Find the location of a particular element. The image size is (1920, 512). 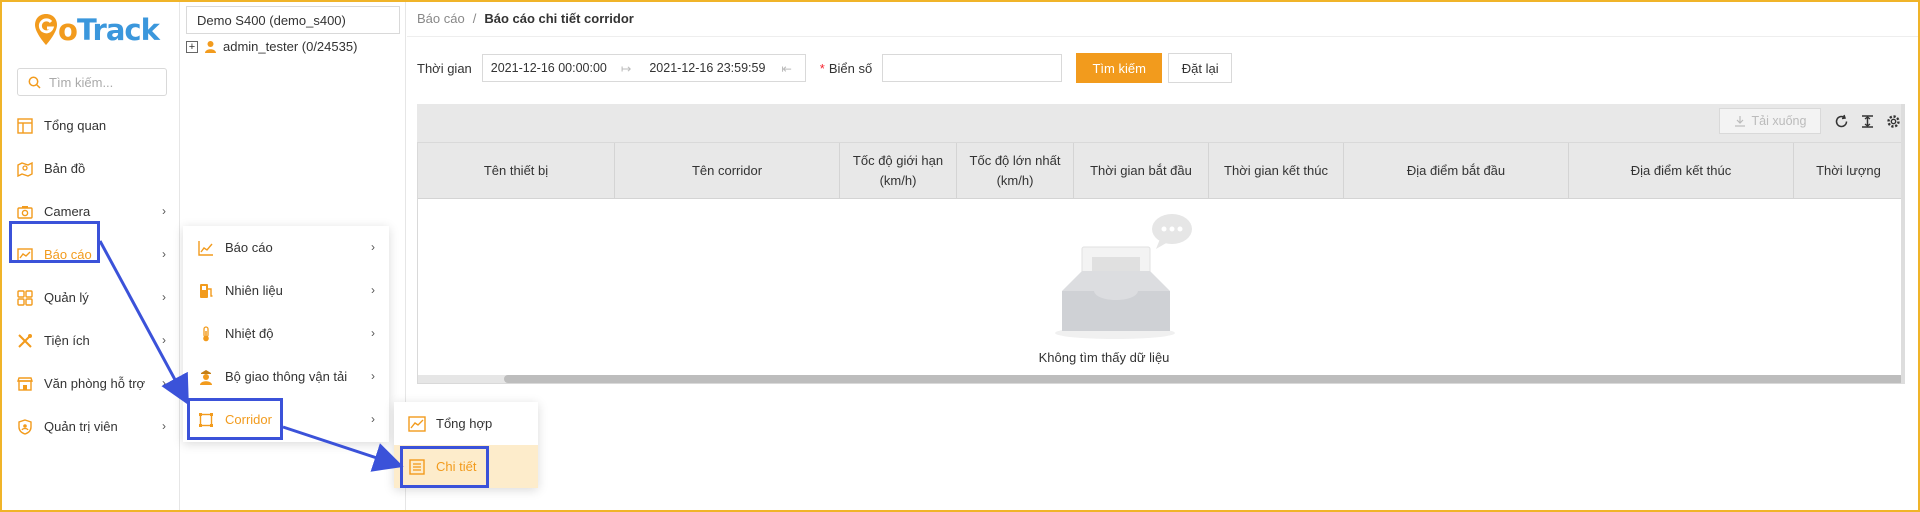

highlight-detail is located at coordinates (444, 467).